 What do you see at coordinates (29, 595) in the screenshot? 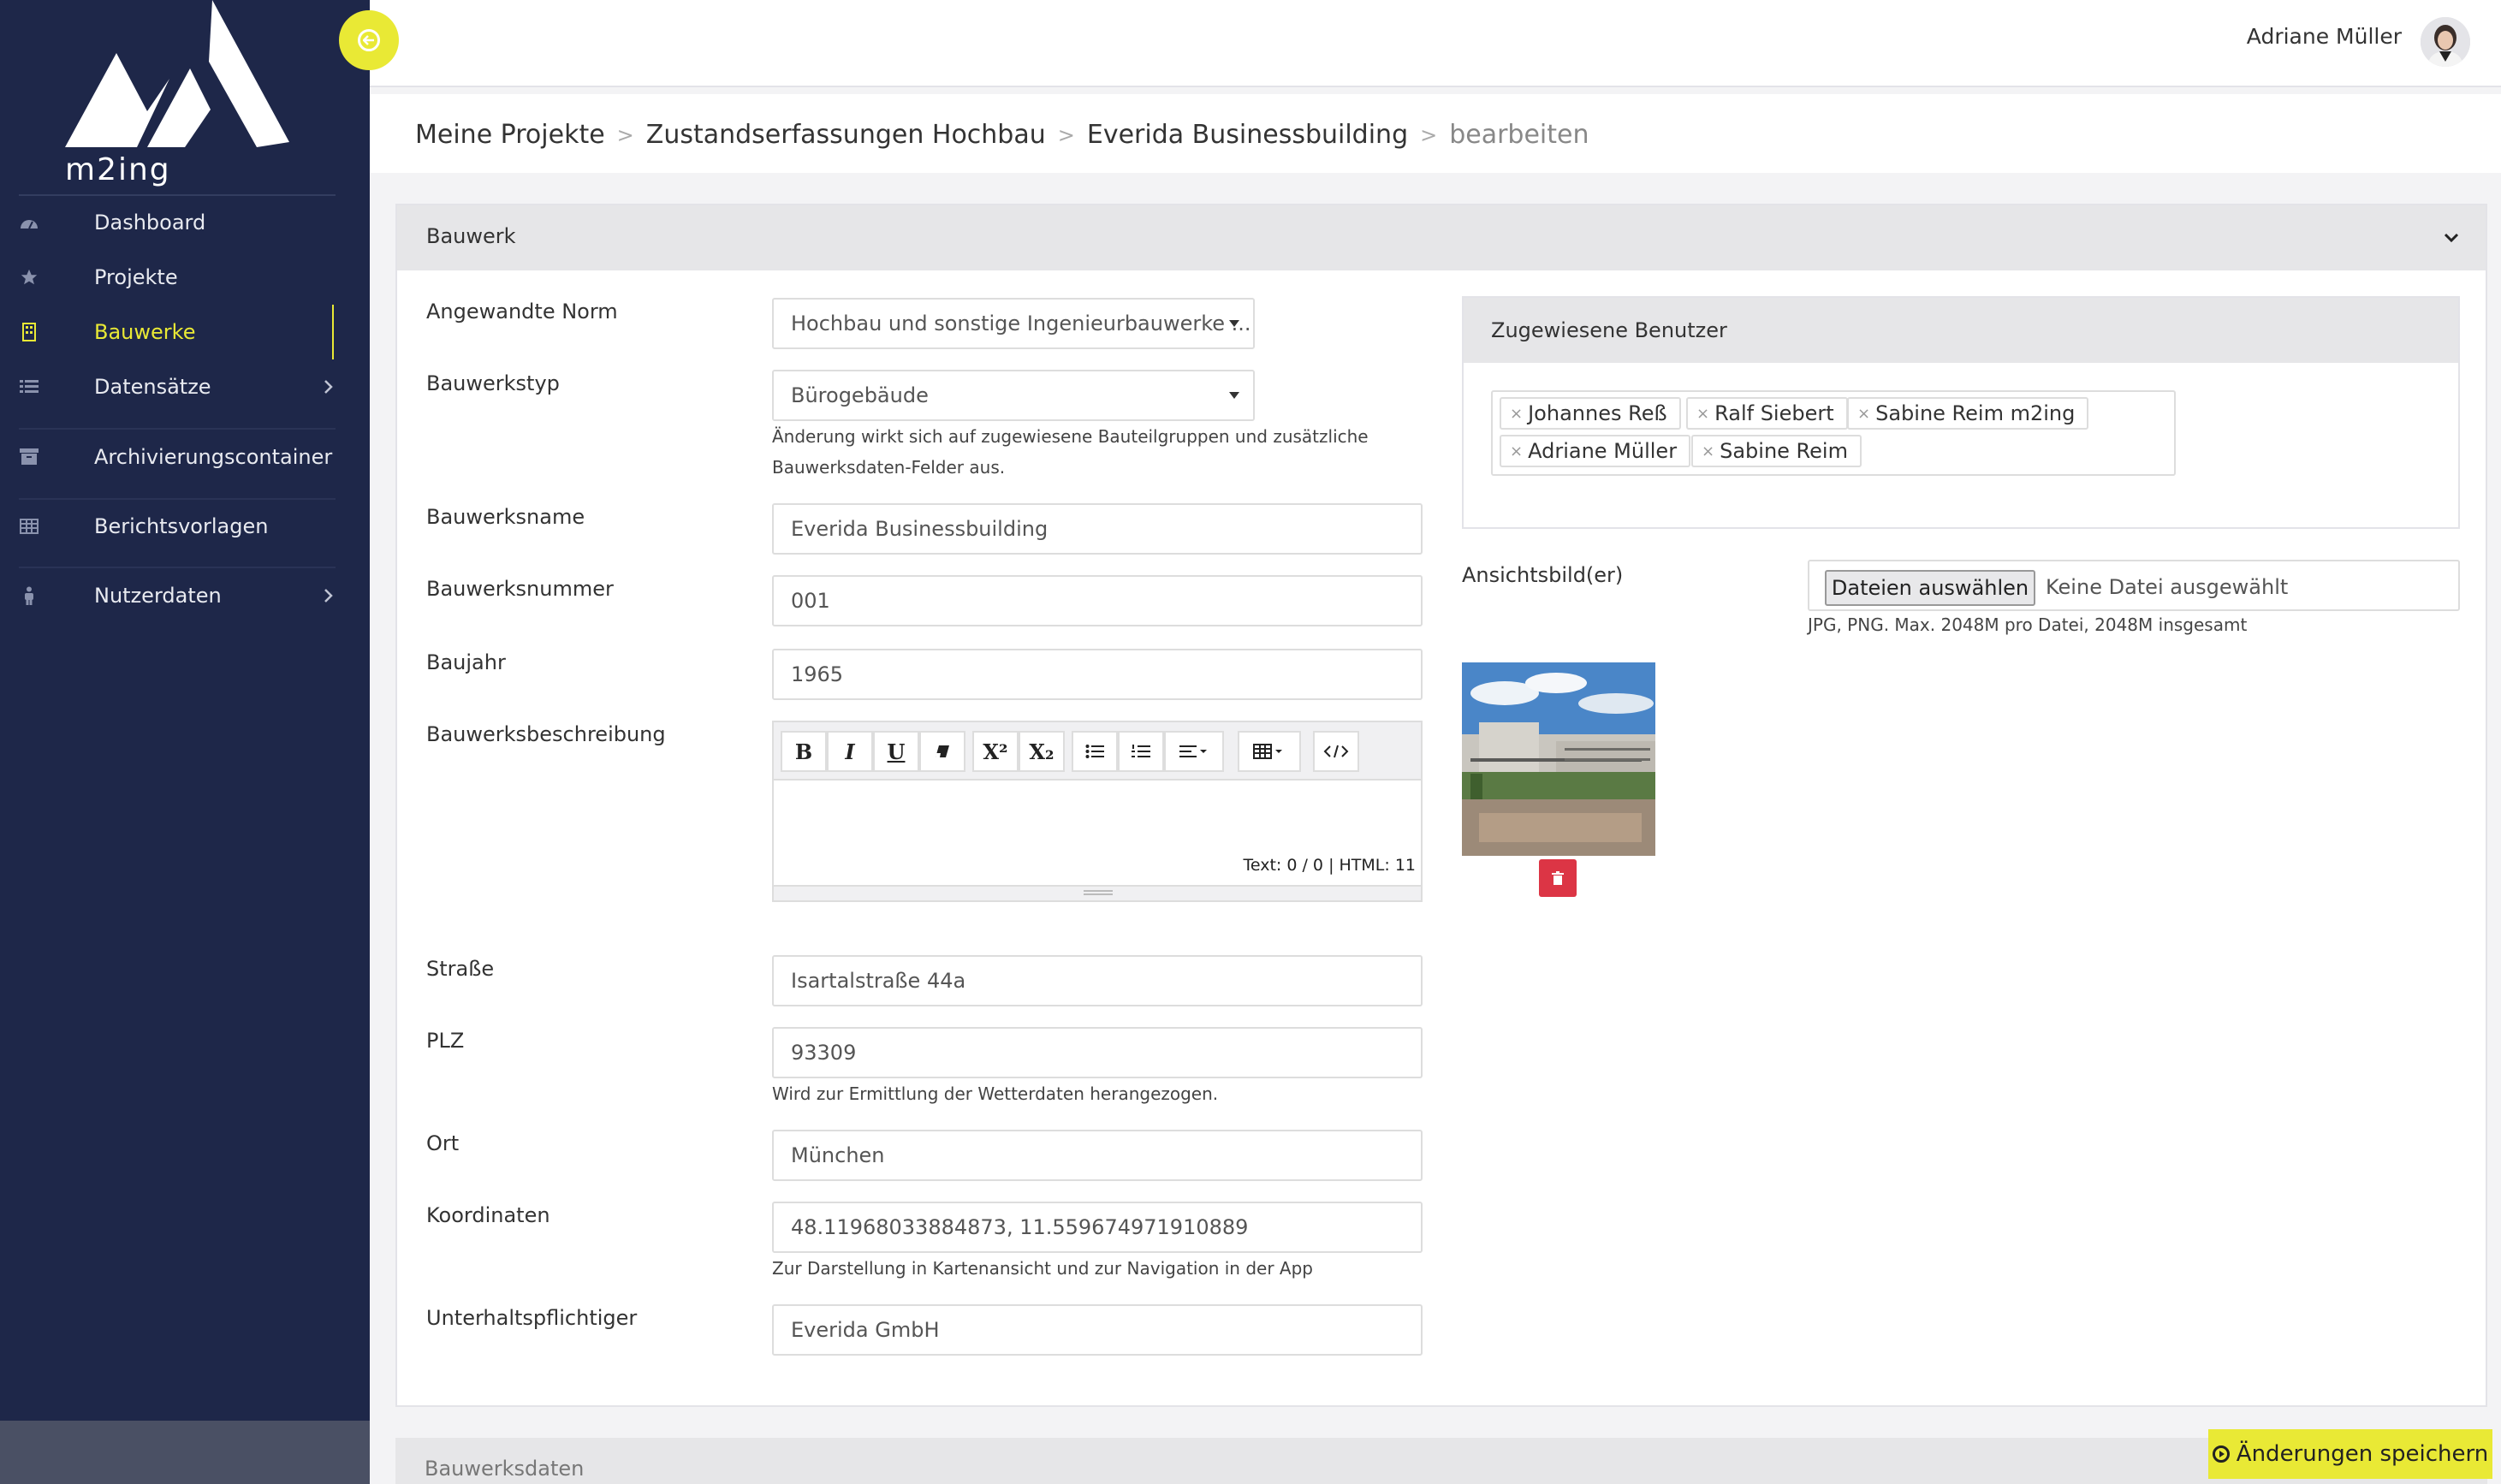
I see `user-icon` at bounding box center [29, 595].